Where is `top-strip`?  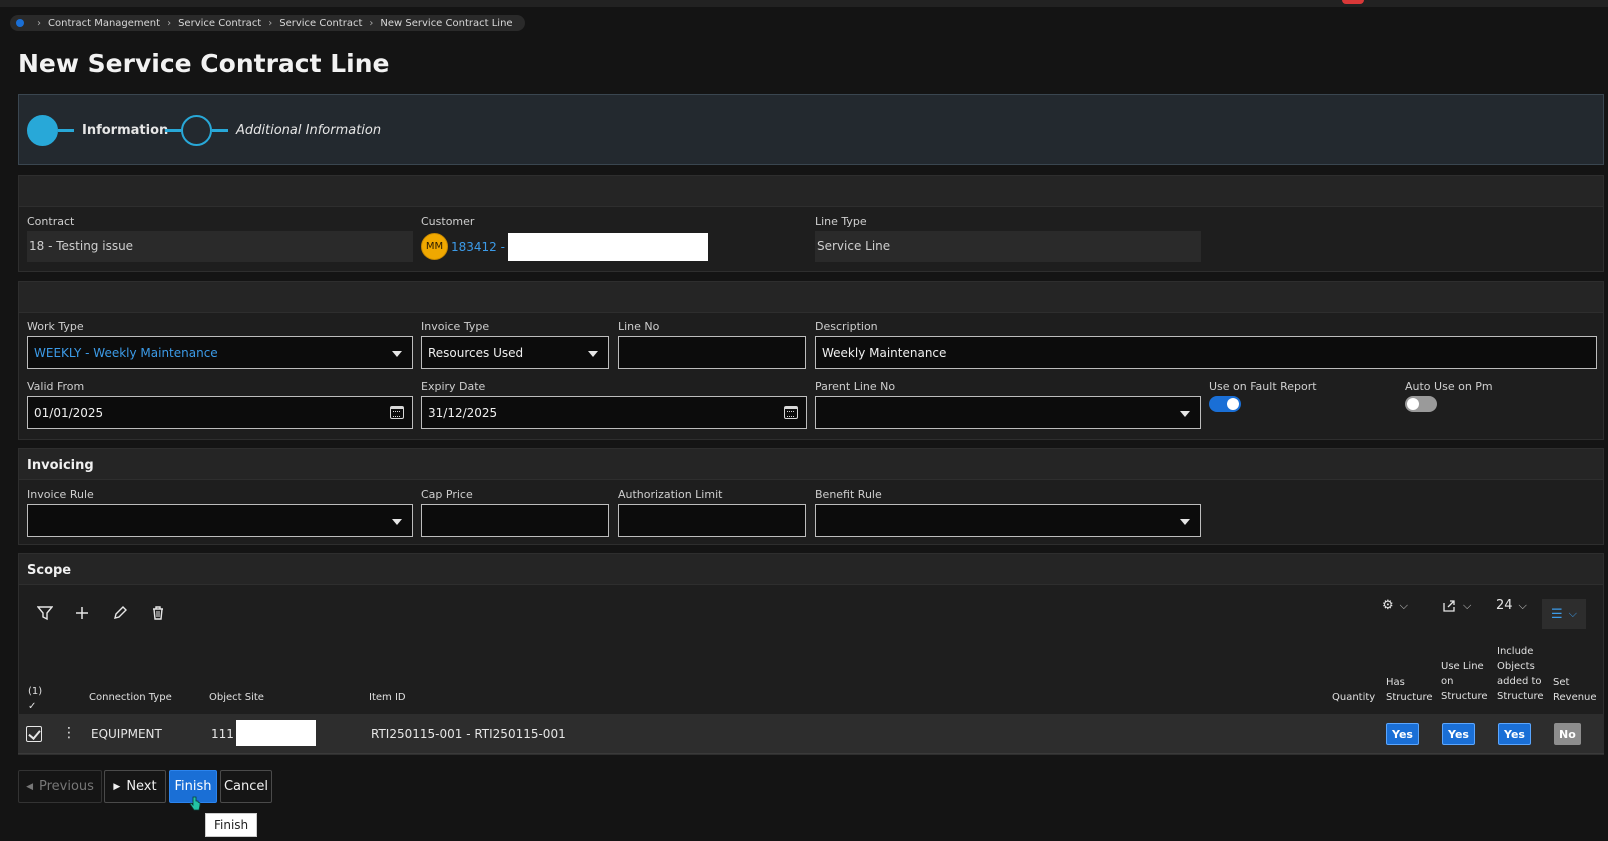 top-strip is located at coordinates (804, 3).